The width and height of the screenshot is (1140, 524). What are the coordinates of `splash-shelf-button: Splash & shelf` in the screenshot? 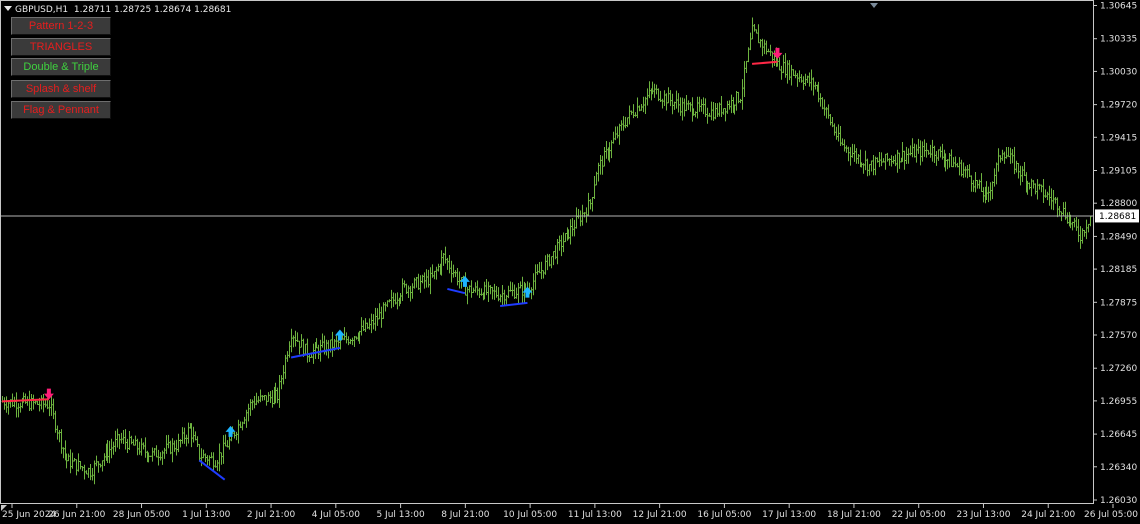 It's located at (61, 89).